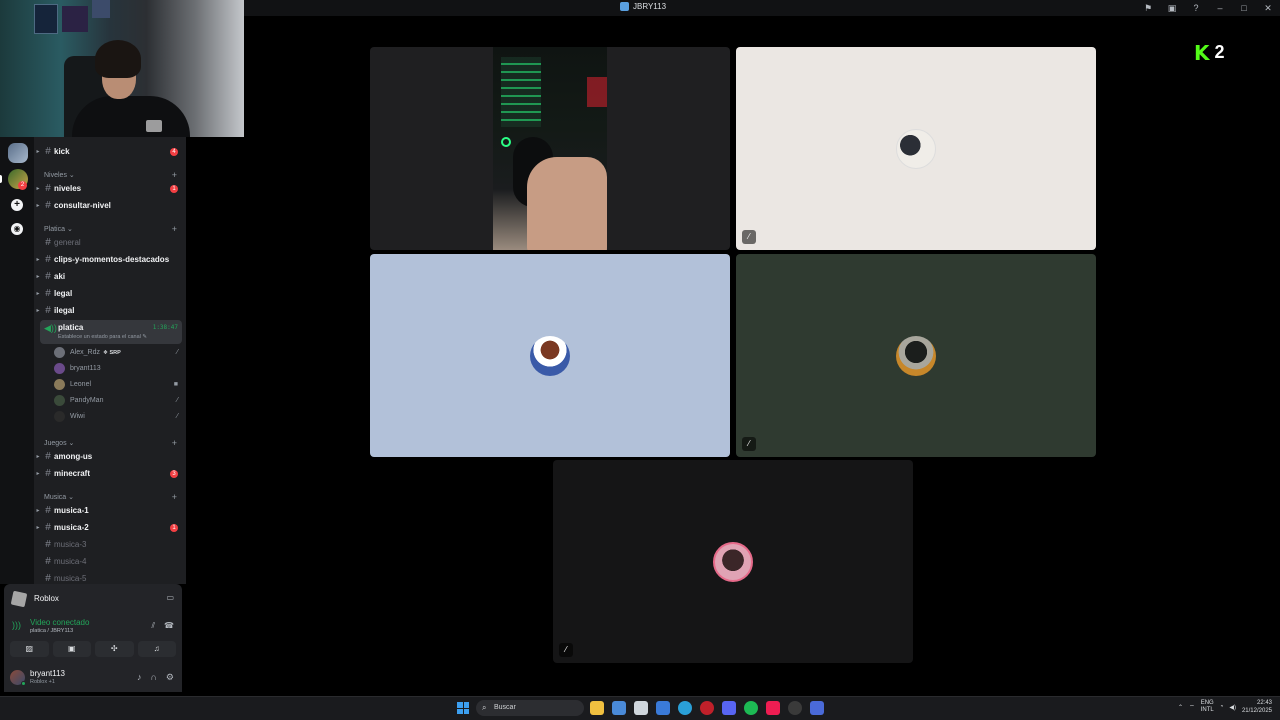 The height and width of the screenshot is (720, 1280). I want to click on system-tray: ⌃ ⌔ ENG INTL ◔ ◀) 22:43 21/12/2025, so click(1225, 707).